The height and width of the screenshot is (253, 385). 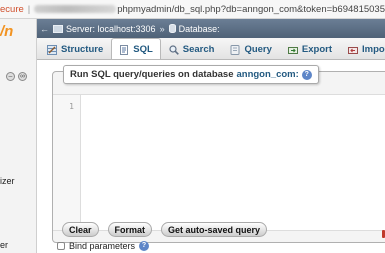 I want to click on tab-export: Export, so click(x=310, y=49).